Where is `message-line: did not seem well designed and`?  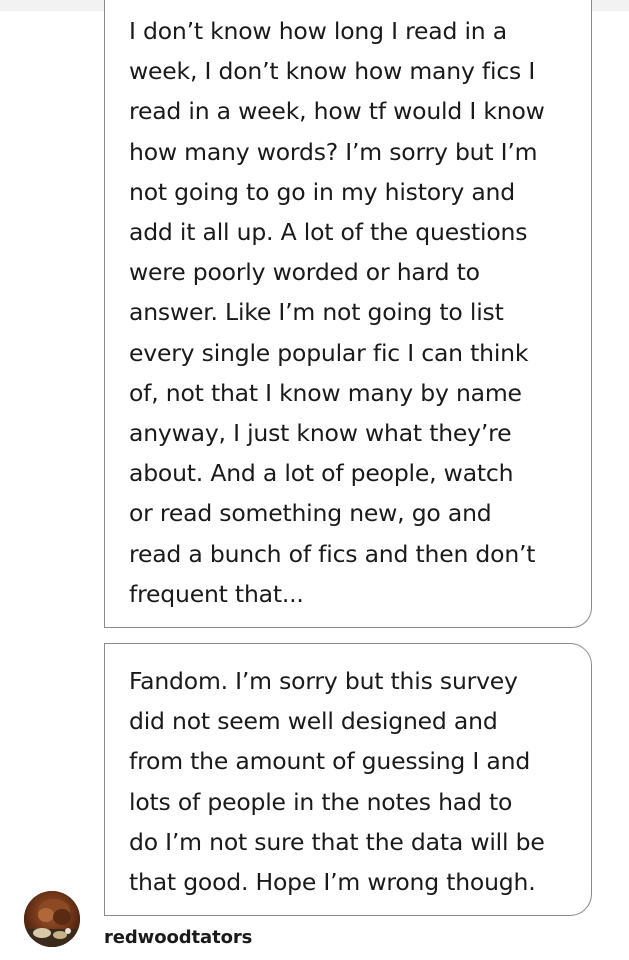
message-line: did not seem well designed and is located at coordinates (313, 721).